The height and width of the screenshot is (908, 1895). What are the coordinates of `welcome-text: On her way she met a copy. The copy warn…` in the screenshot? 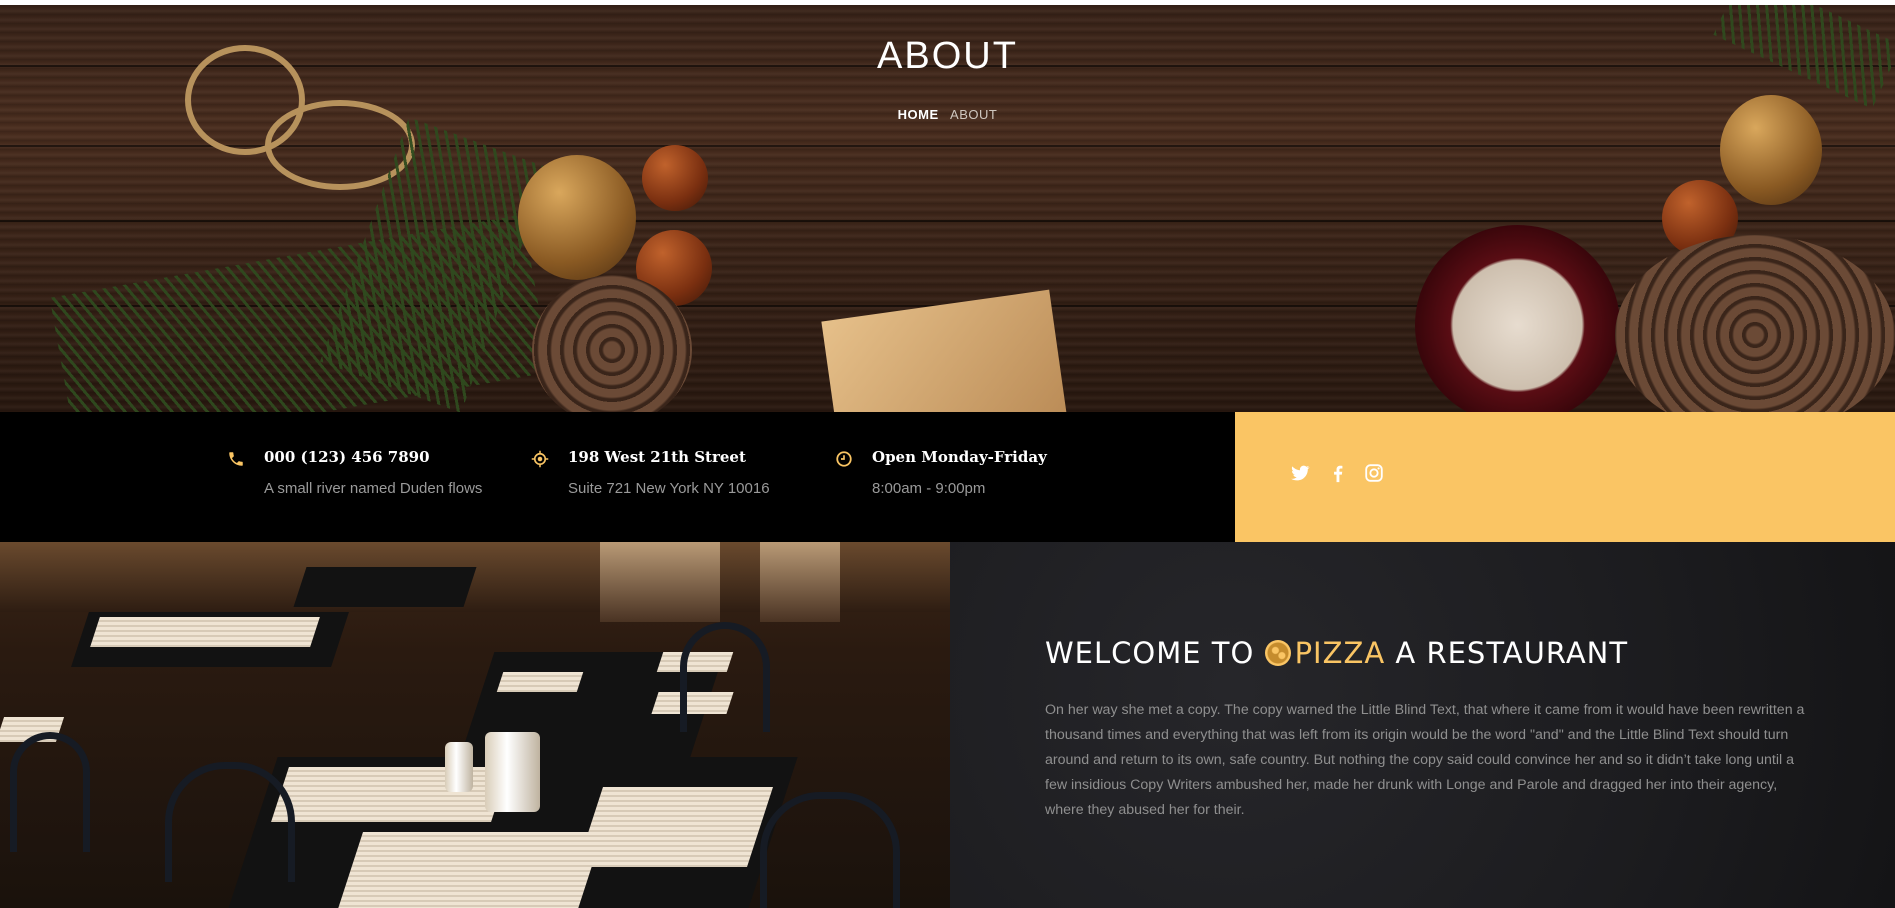 It's located at (1425, 760).